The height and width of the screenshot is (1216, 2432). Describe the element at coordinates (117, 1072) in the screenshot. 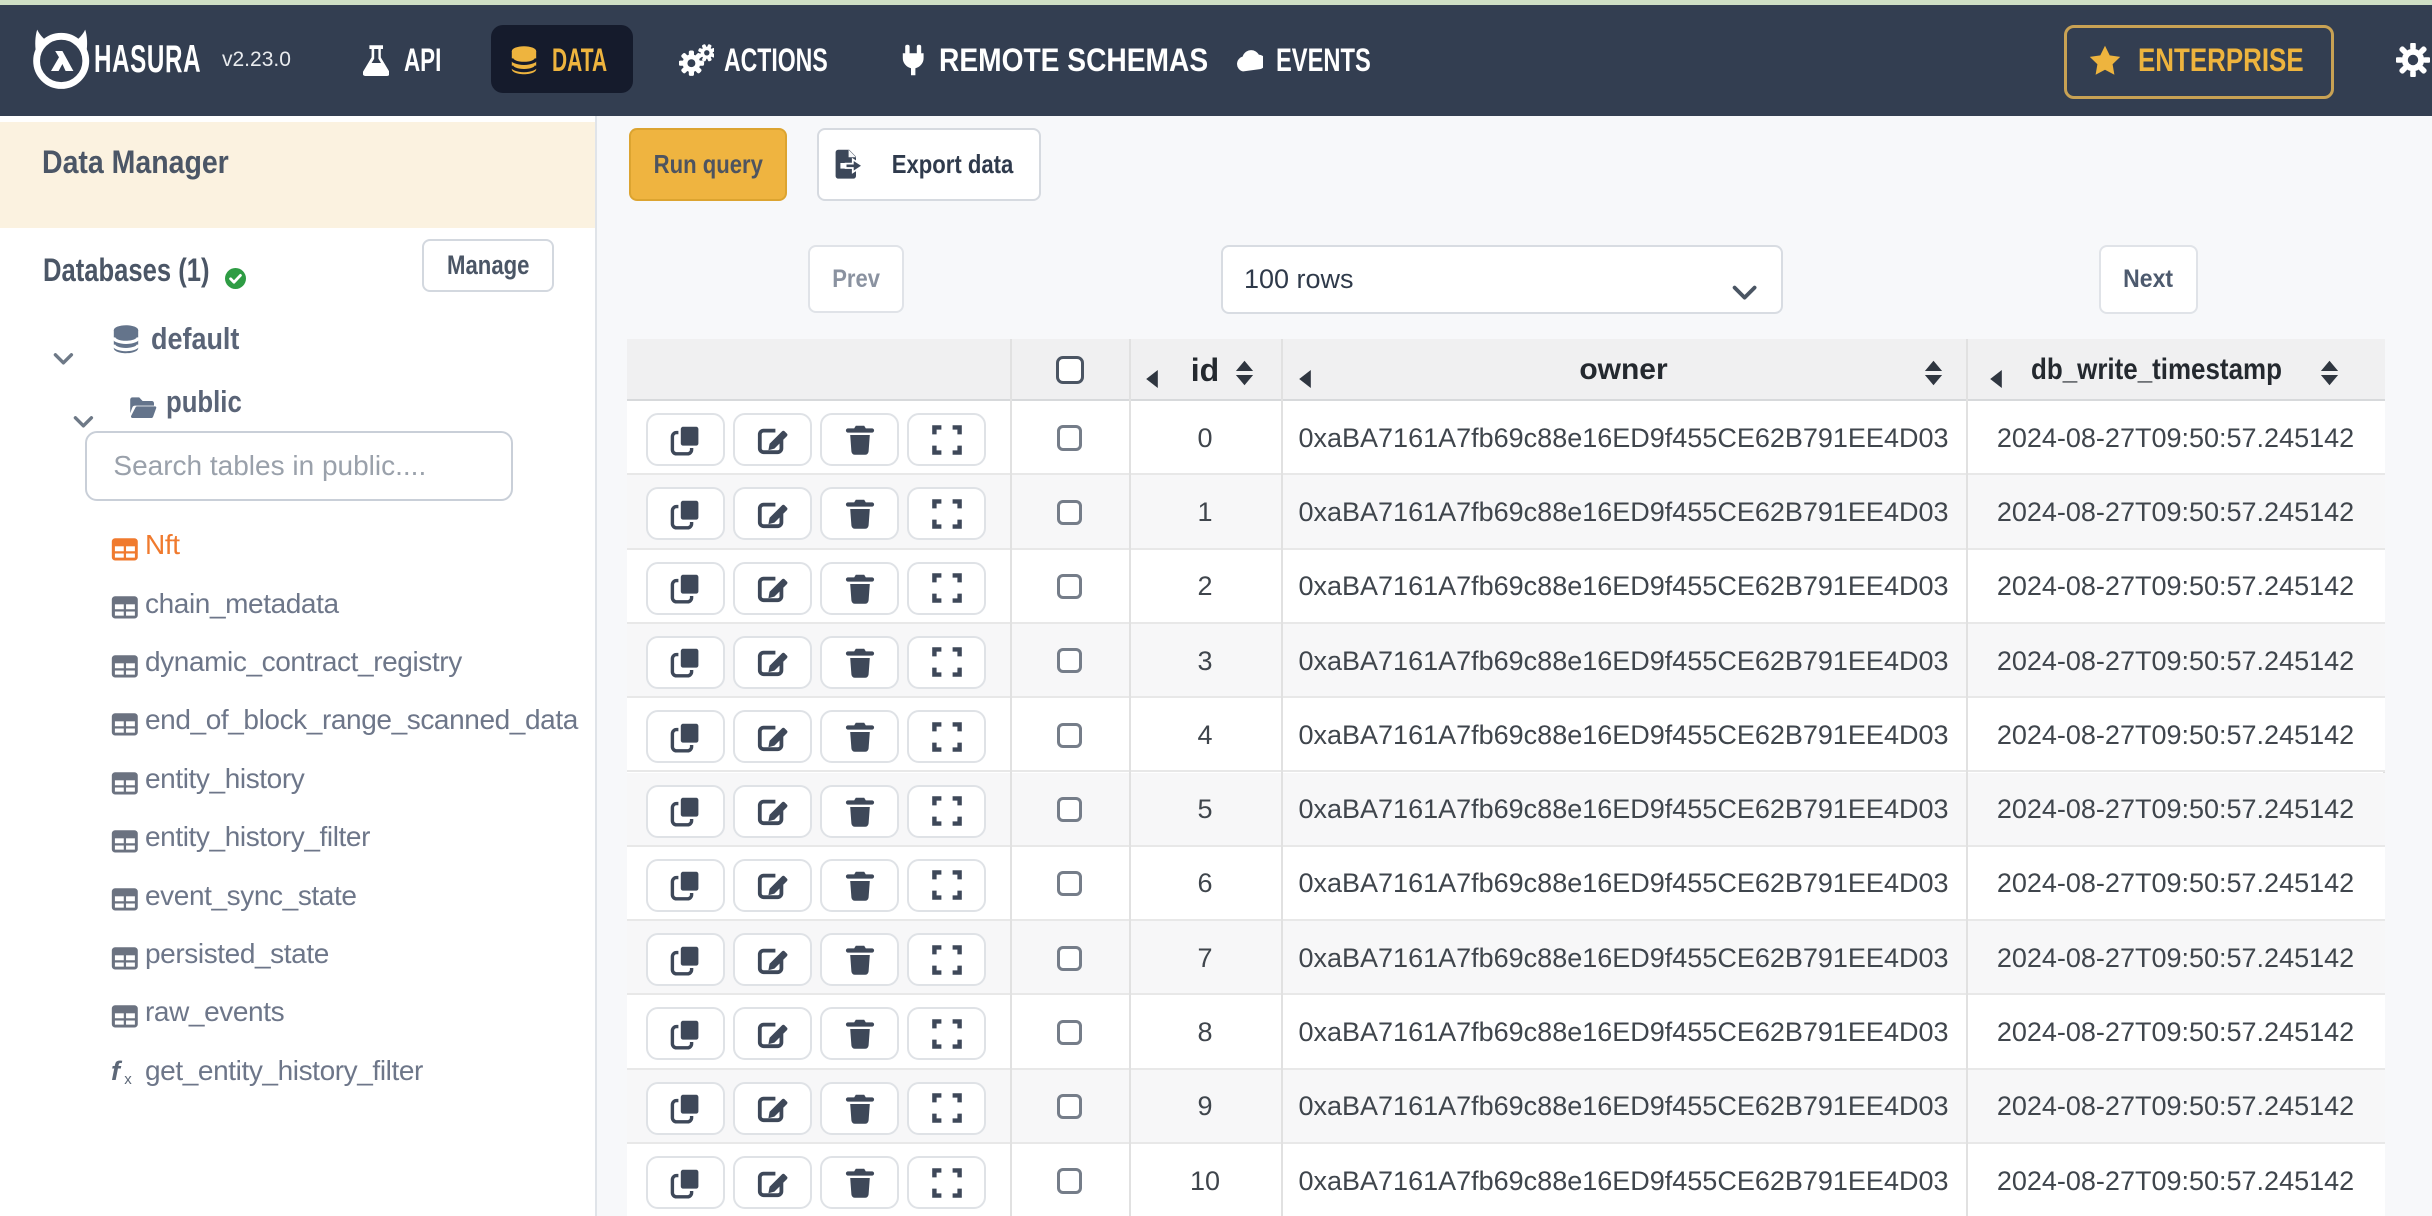

I see `svg-text: f` at that location.